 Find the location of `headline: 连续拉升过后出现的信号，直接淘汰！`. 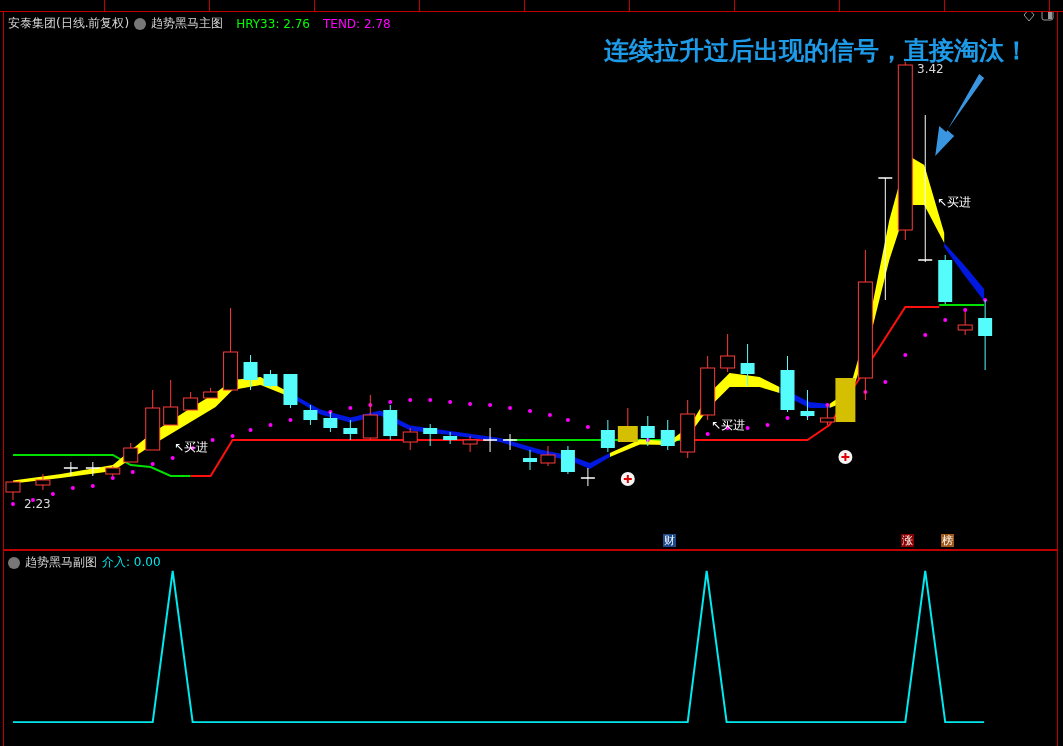

headline: 连续拉升过后出现的信号，直接淘汰！ is located at coordinates (816, 50).